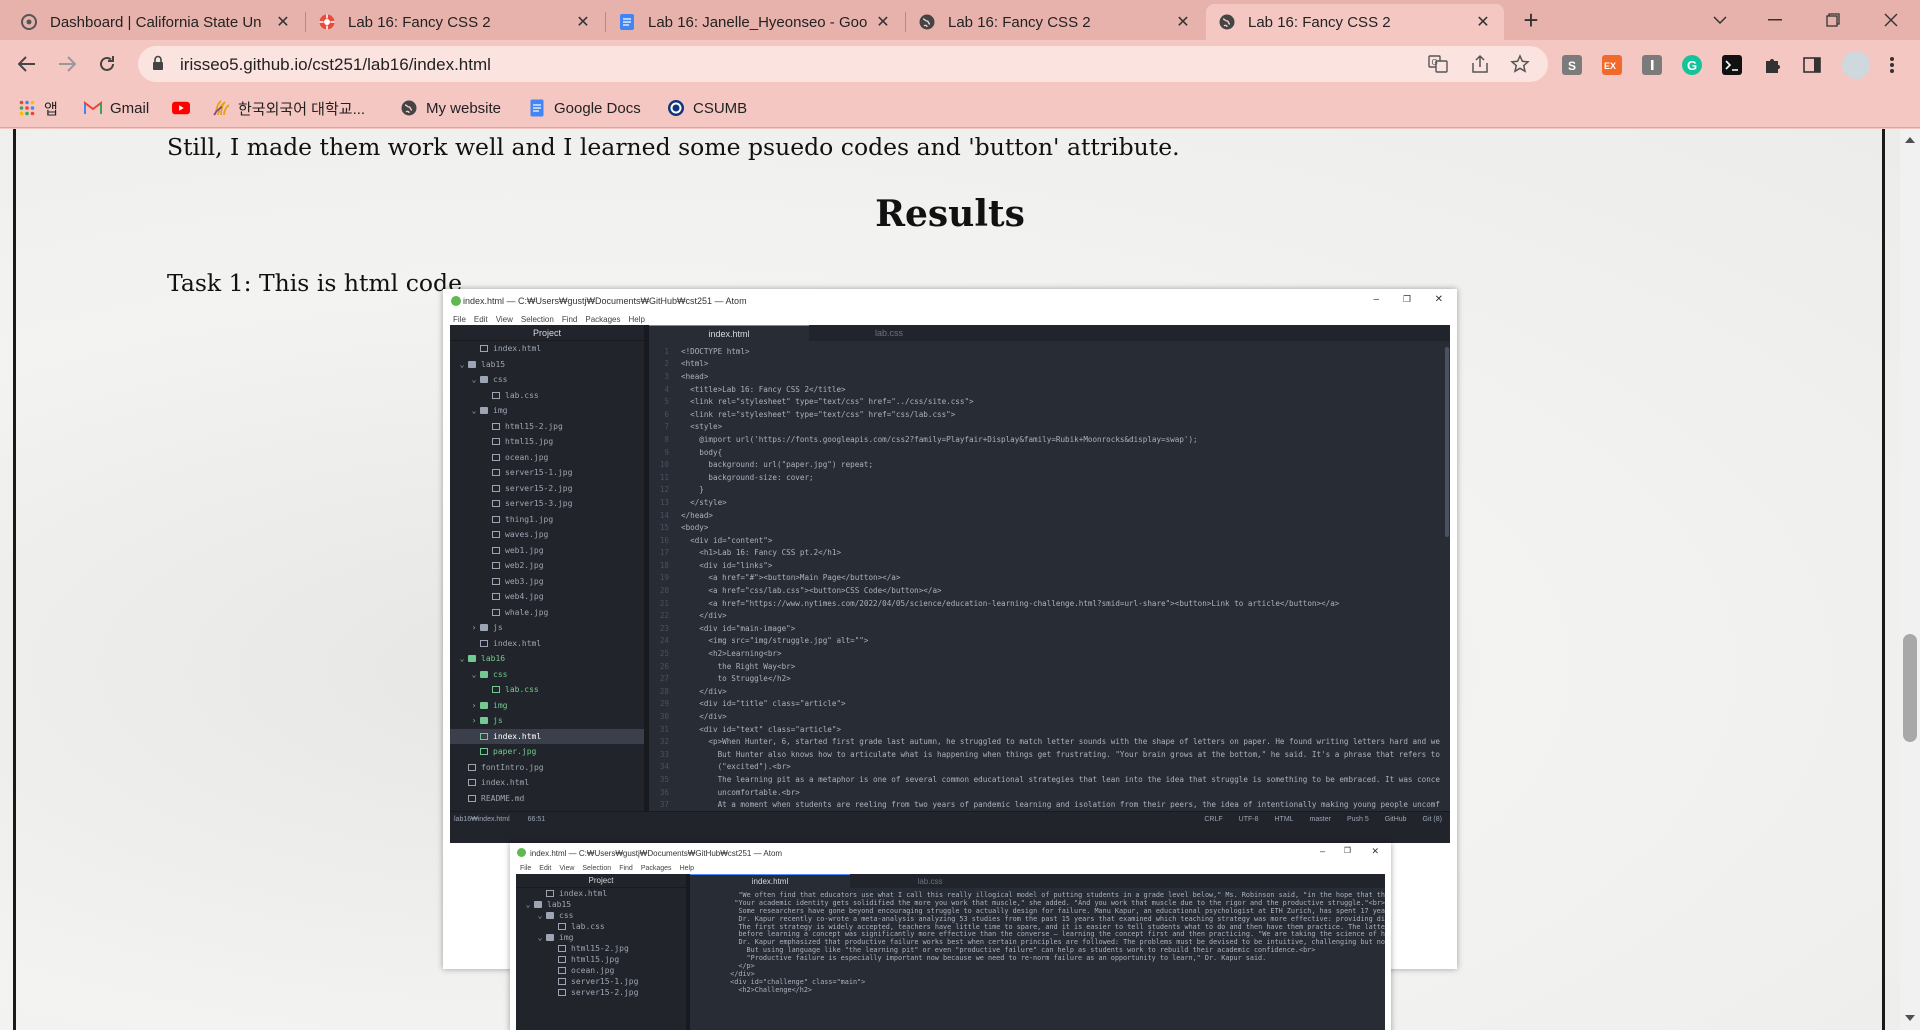 Image resolution: width=1920 pixels, height=1030 pixels. What do you see at coordinates (664, 540) in the screenshot?
I see `line-number: 16` at bounding box center [664, 540].